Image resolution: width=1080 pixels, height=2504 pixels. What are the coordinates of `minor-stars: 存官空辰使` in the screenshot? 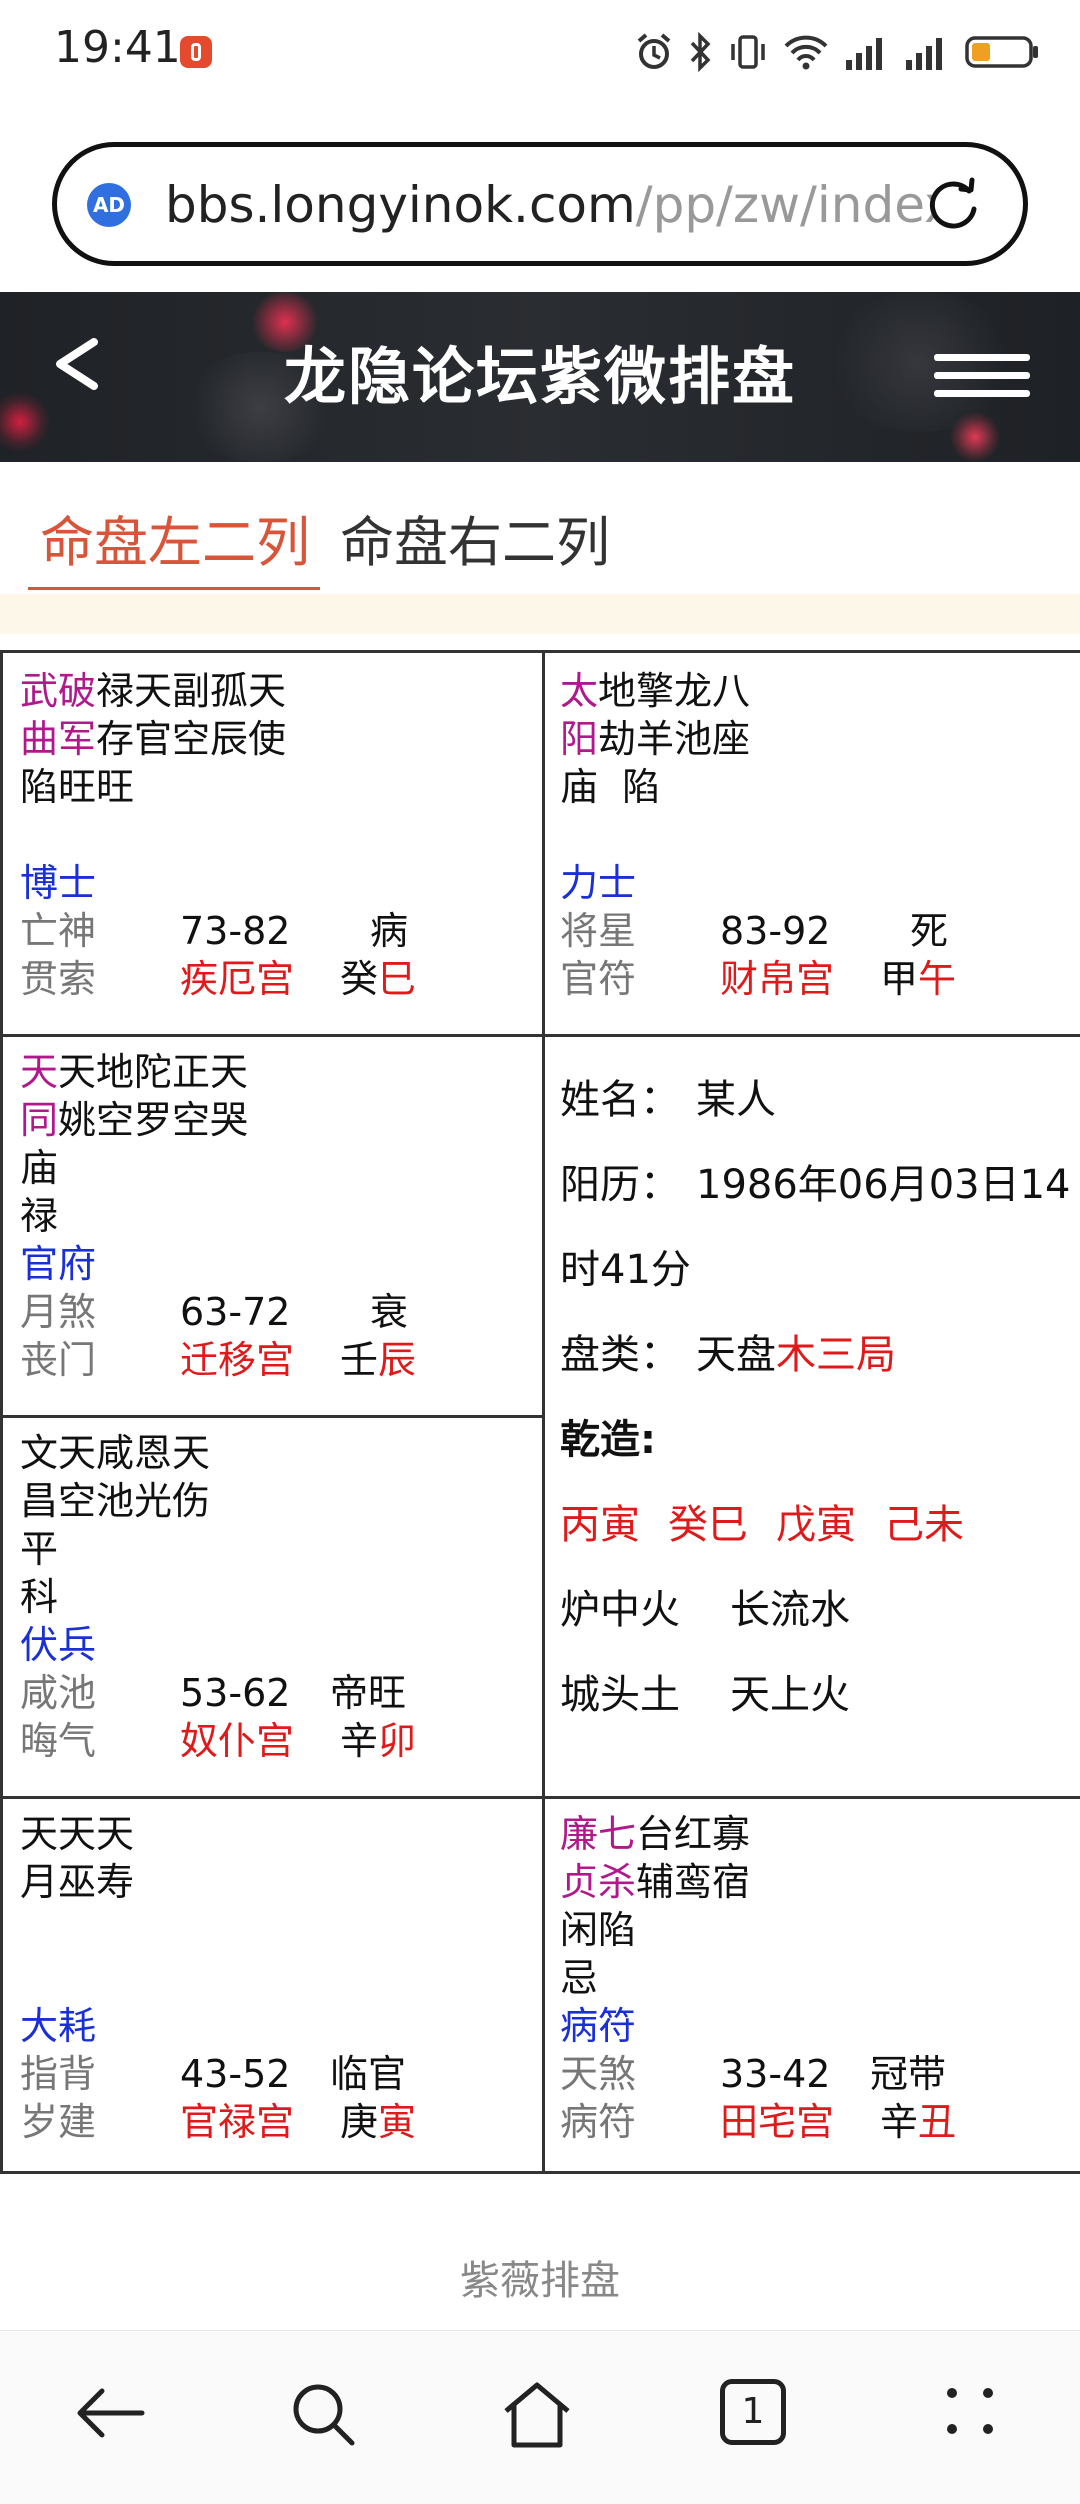 It's located at (191, 739).